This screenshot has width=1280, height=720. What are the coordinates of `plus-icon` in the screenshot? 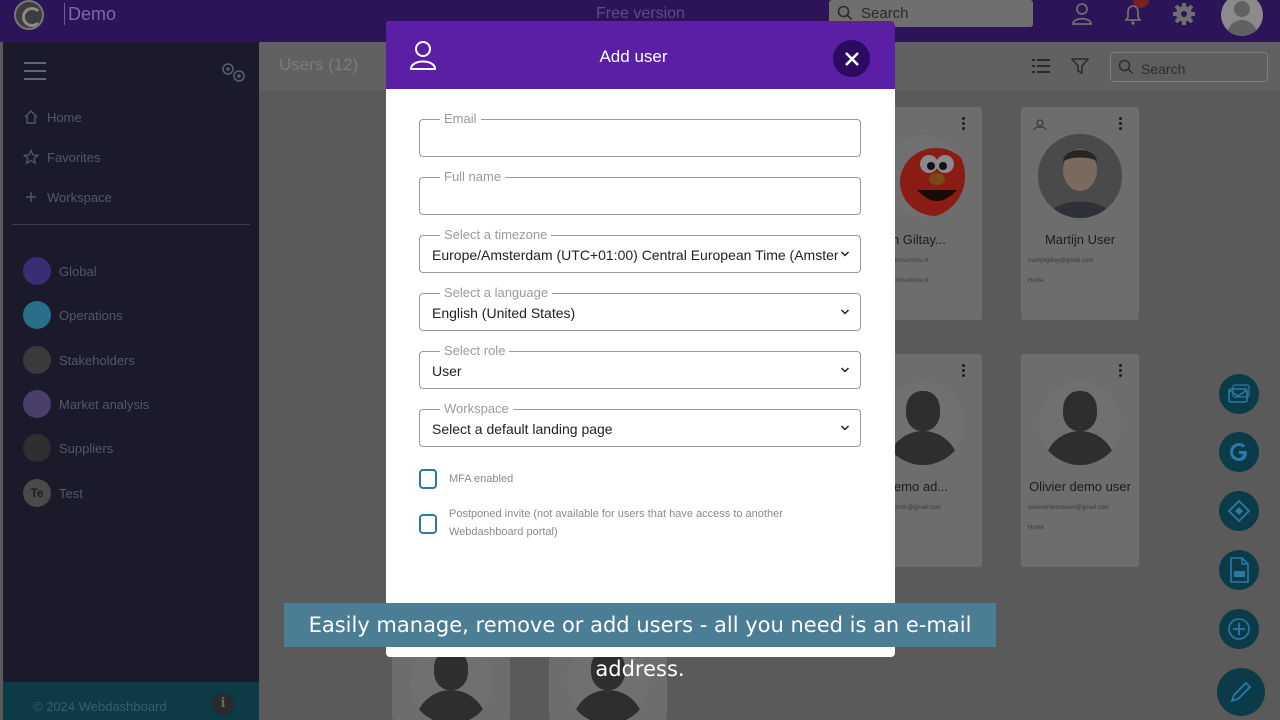 It's located at (1239, 629).